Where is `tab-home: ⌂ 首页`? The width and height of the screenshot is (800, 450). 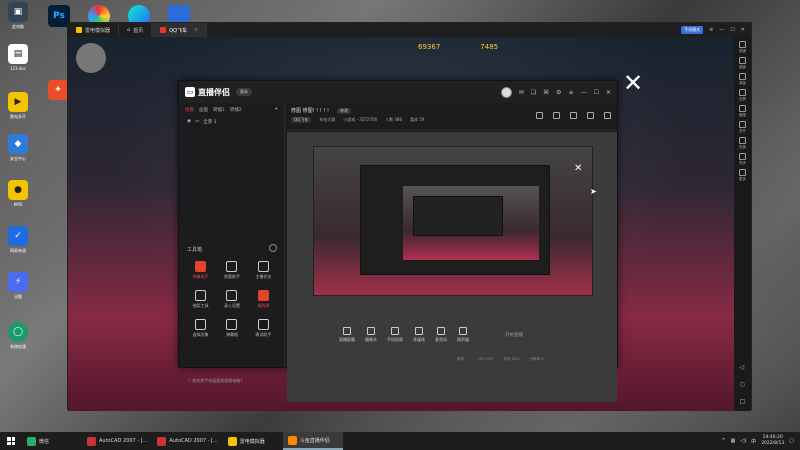
tab-home: ⌂ 首页 is located at coordinates (136, 30).